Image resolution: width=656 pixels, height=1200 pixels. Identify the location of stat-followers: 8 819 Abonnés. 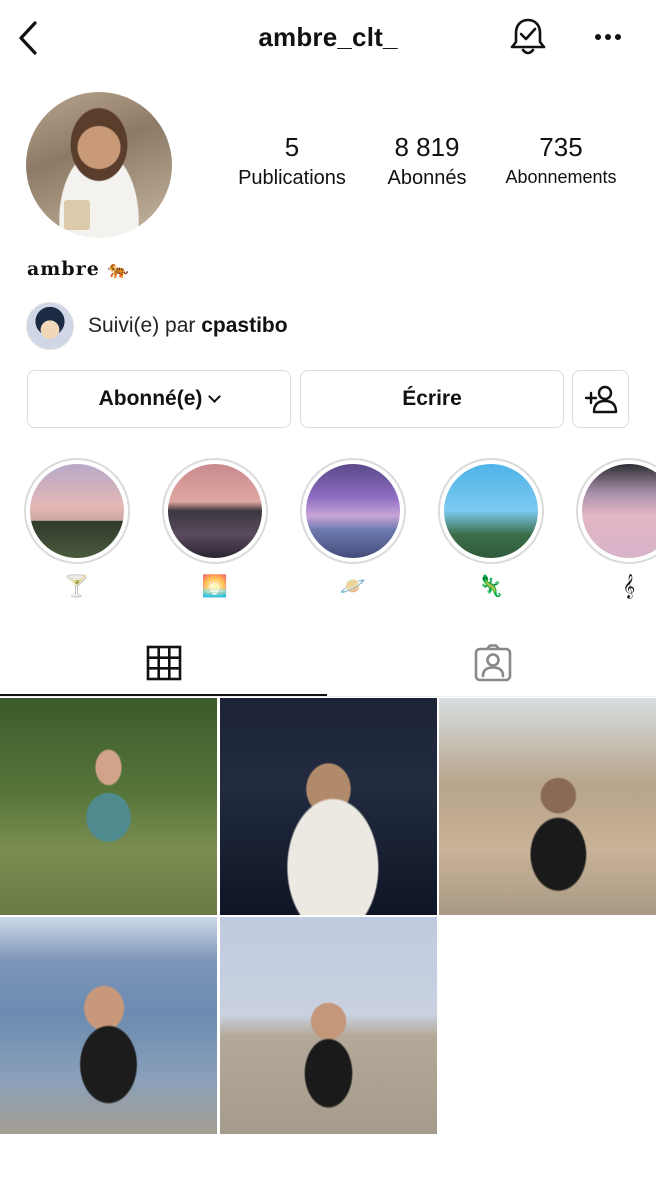
(427, 161).